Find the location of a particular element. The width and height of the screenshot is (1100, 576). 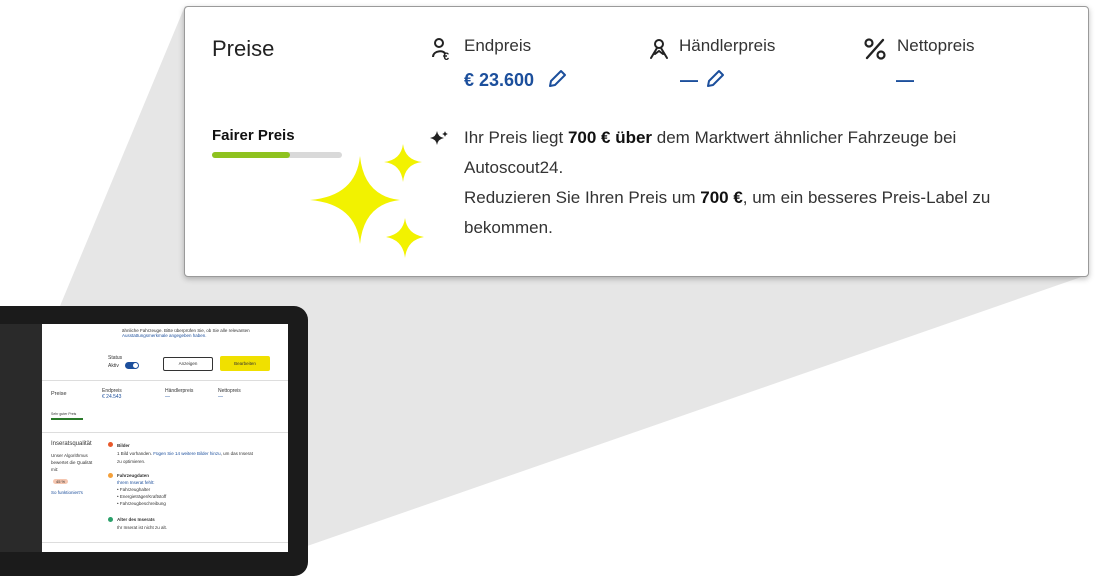

endpreis-label: Endpreis is located at coordinates (498, 45).